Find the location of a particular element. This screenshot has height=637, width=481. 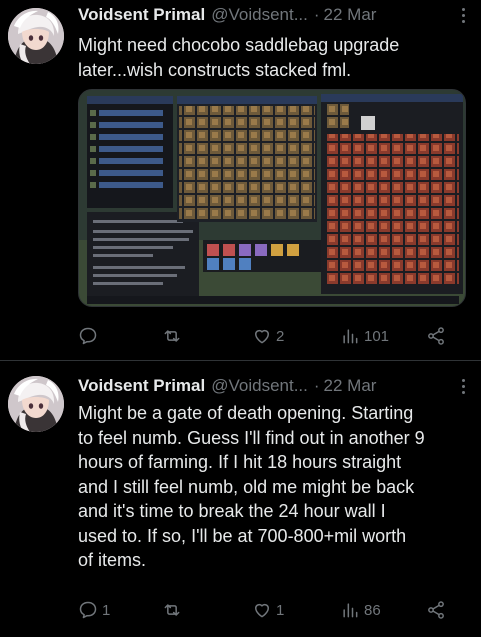

reply-button: 1 is located at coordinates (94, 610).